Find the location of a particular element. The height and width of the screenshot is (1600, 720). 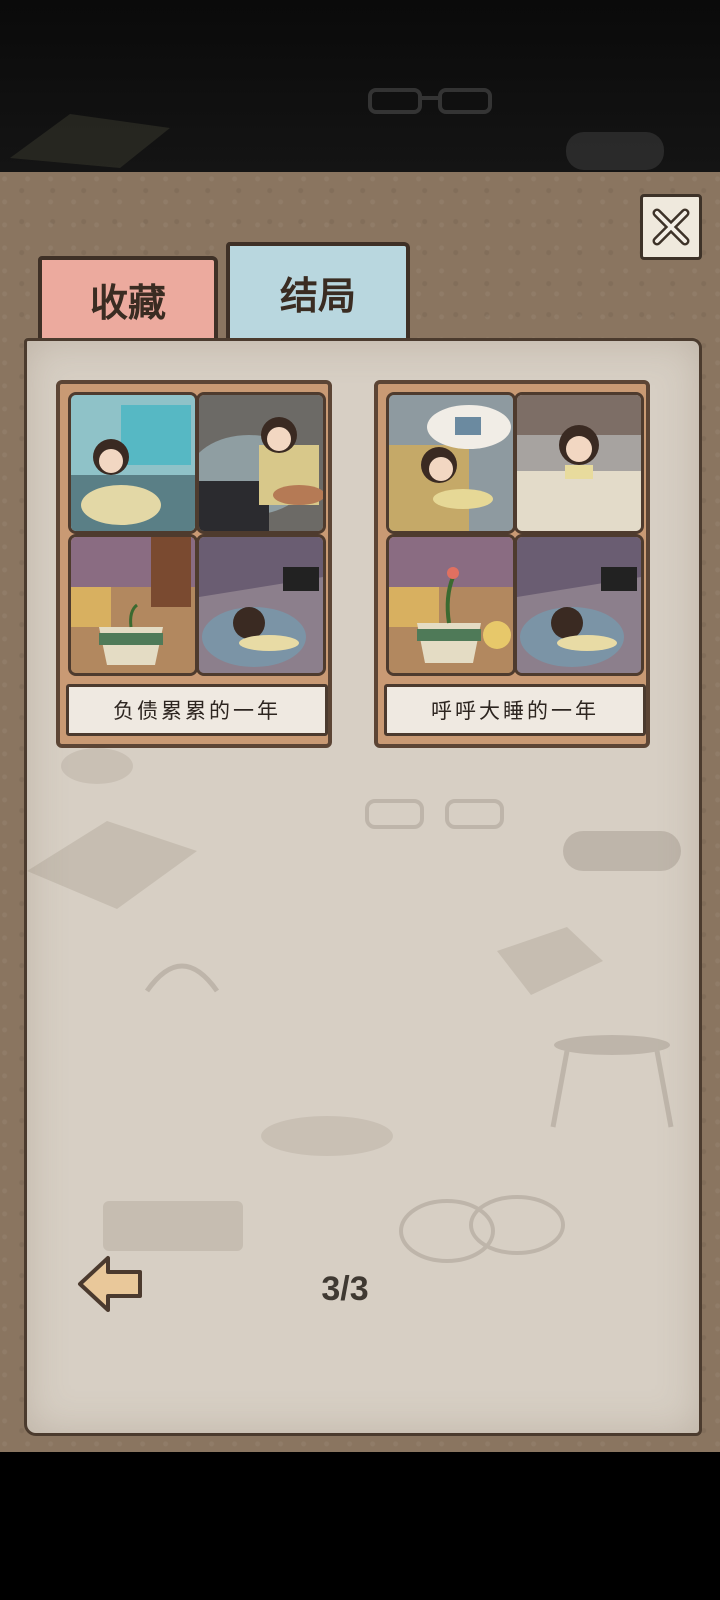

ending-title: 负债累累的一年 is located at coordinates (197, 710).